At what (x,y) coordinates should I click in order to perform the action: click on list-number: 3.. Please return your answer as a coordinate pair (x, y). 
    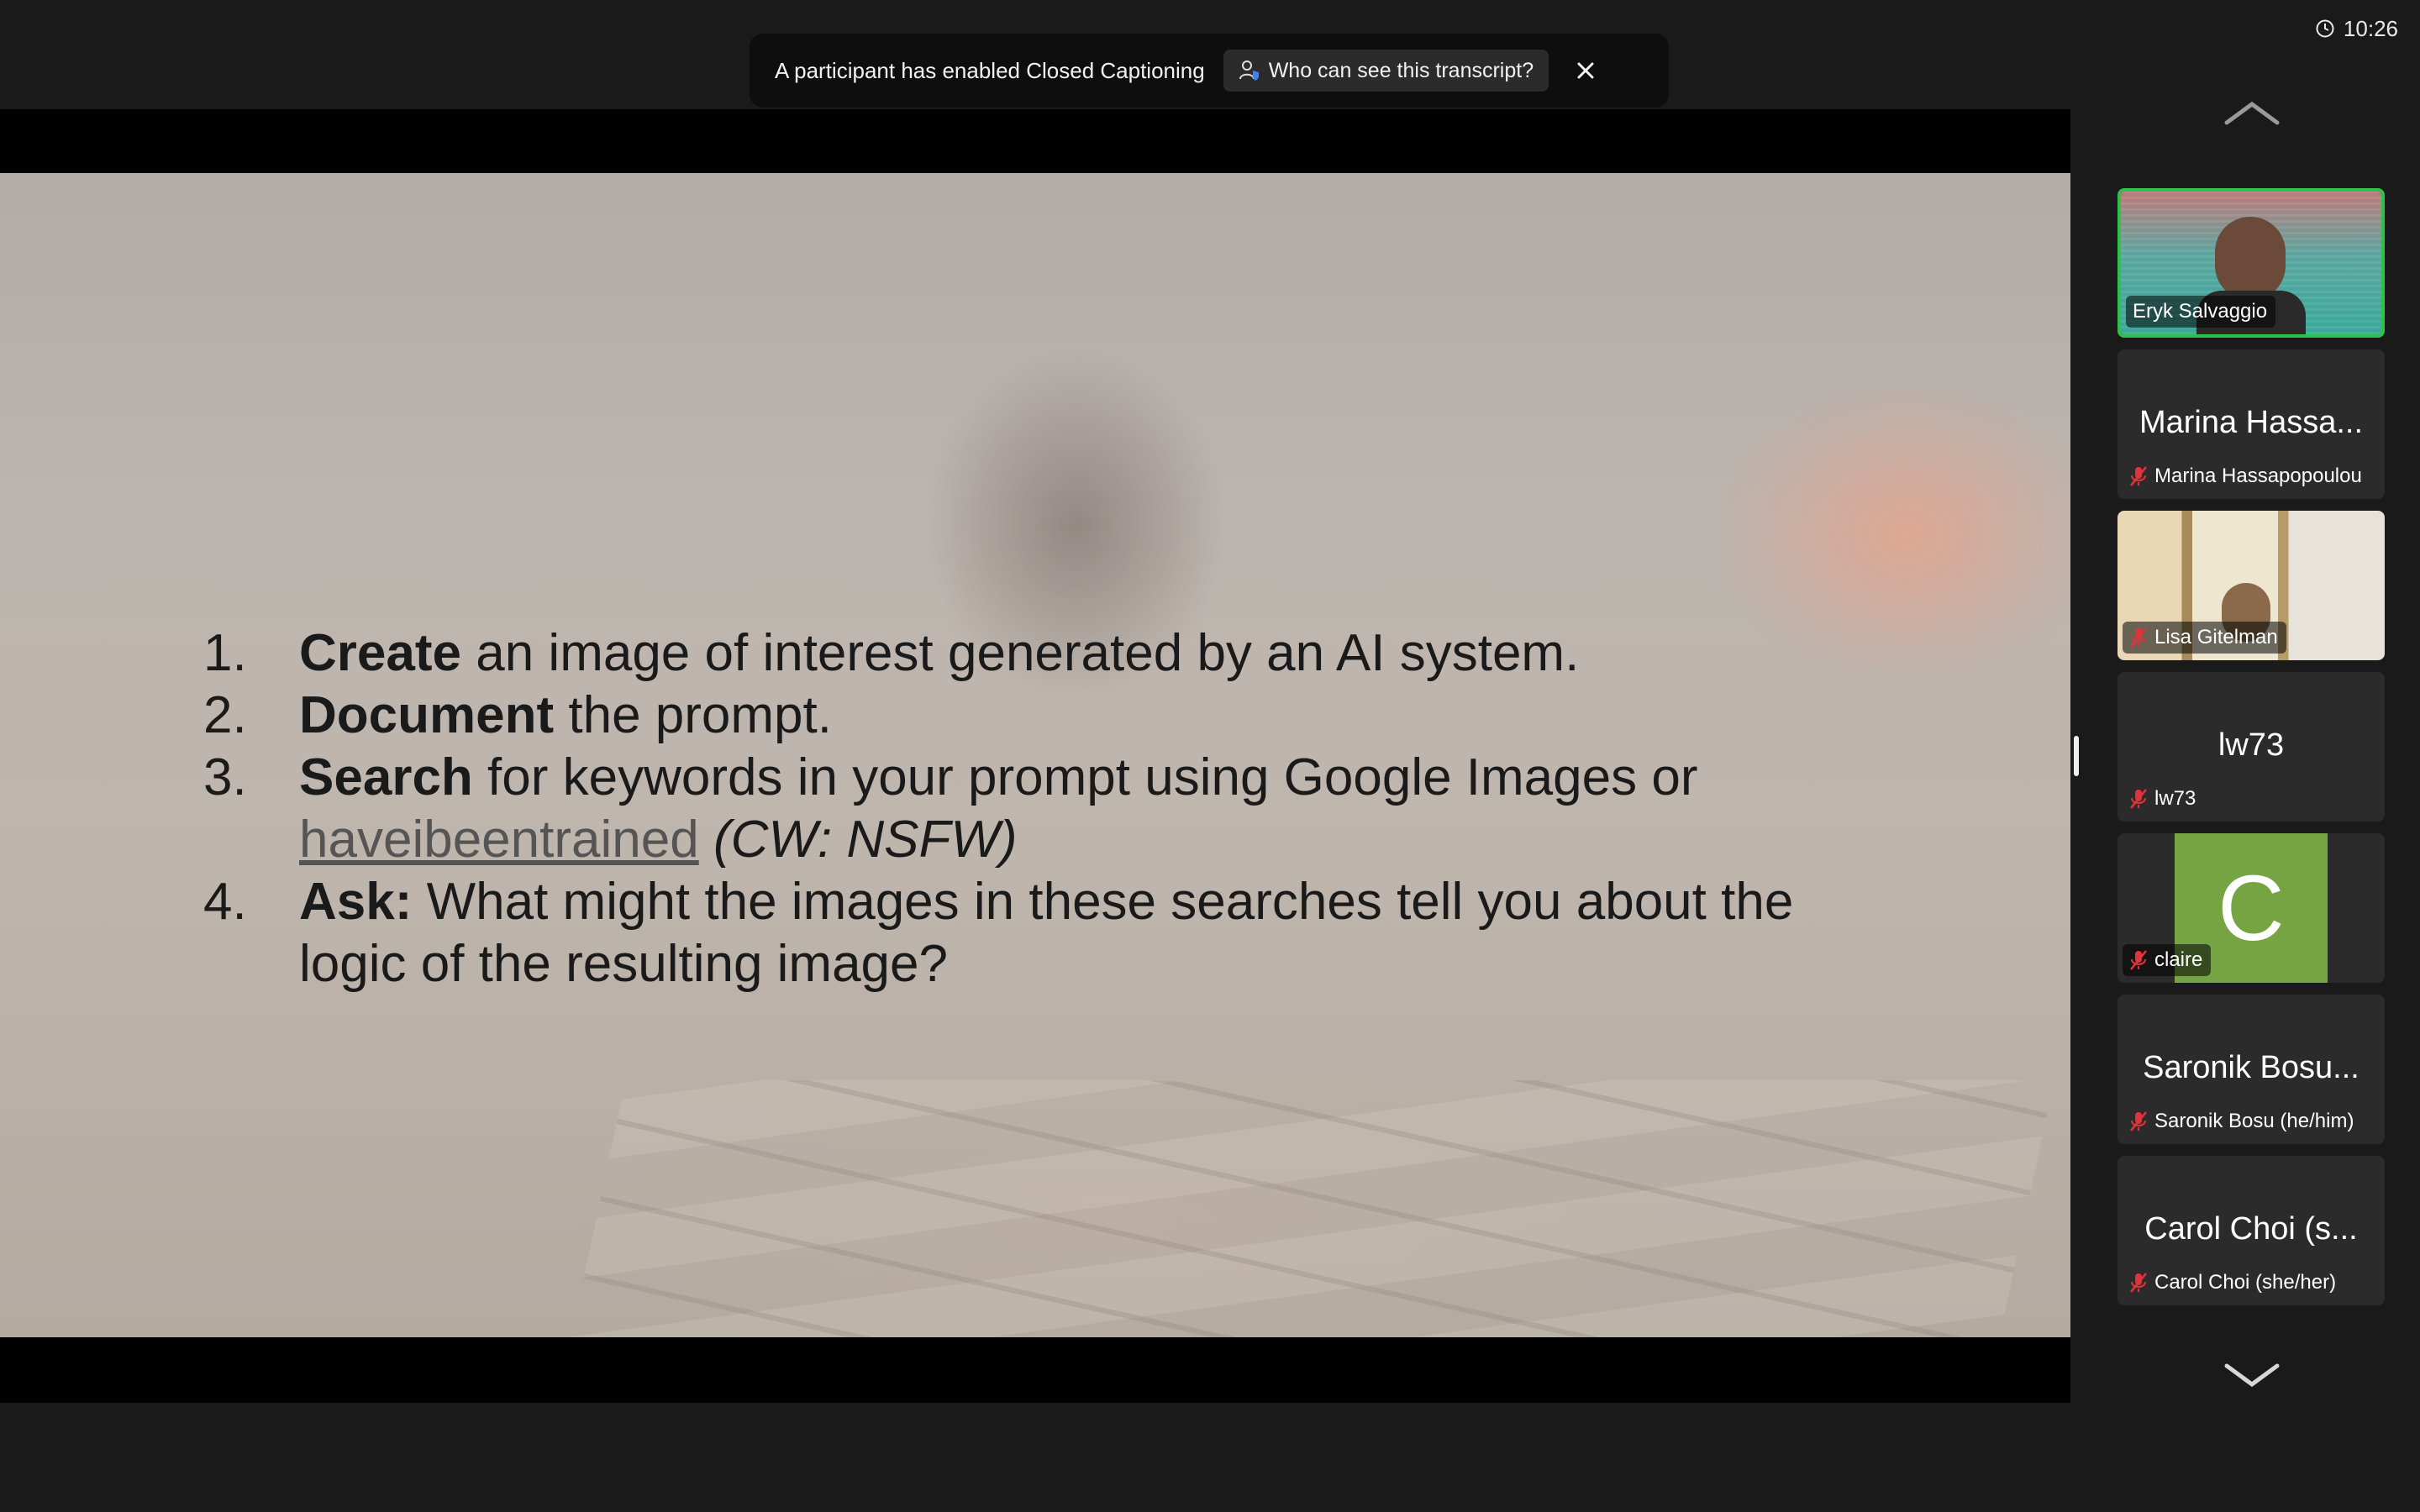
    Looking at the image, I should click on (225, 777).